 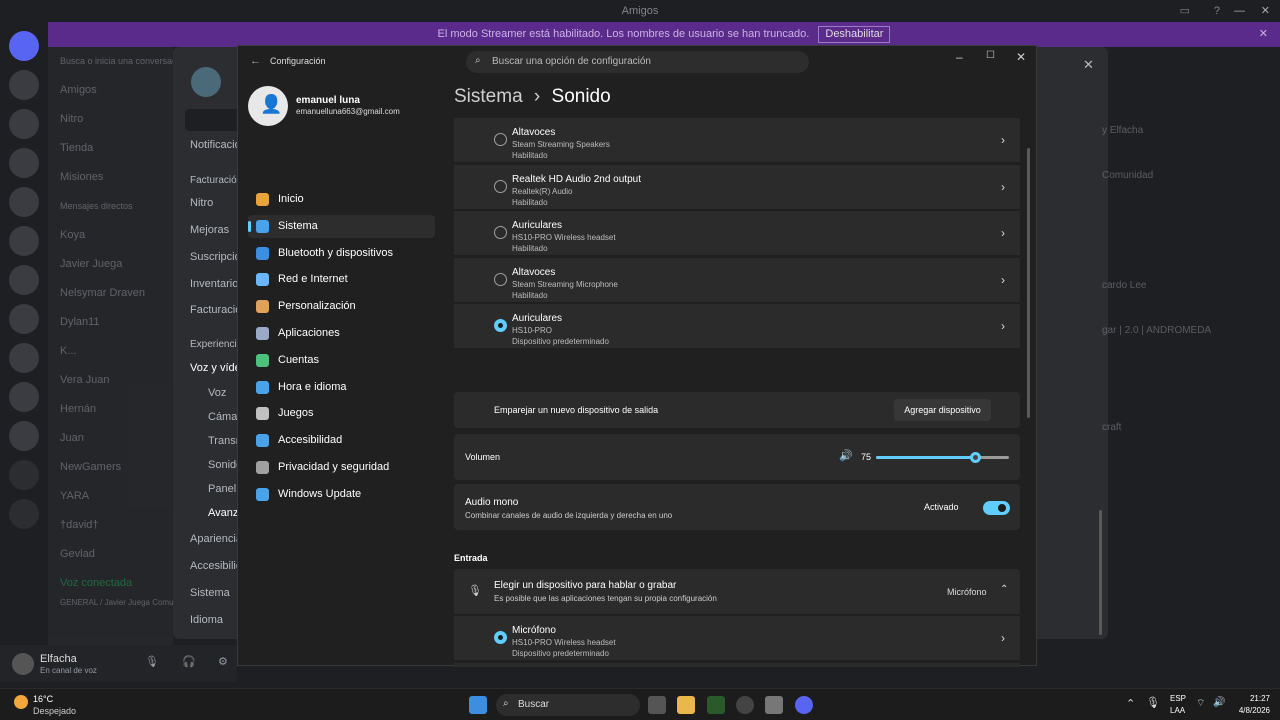 I want to click on settings-close-icon: ✕, so click(x=1088, y=65).